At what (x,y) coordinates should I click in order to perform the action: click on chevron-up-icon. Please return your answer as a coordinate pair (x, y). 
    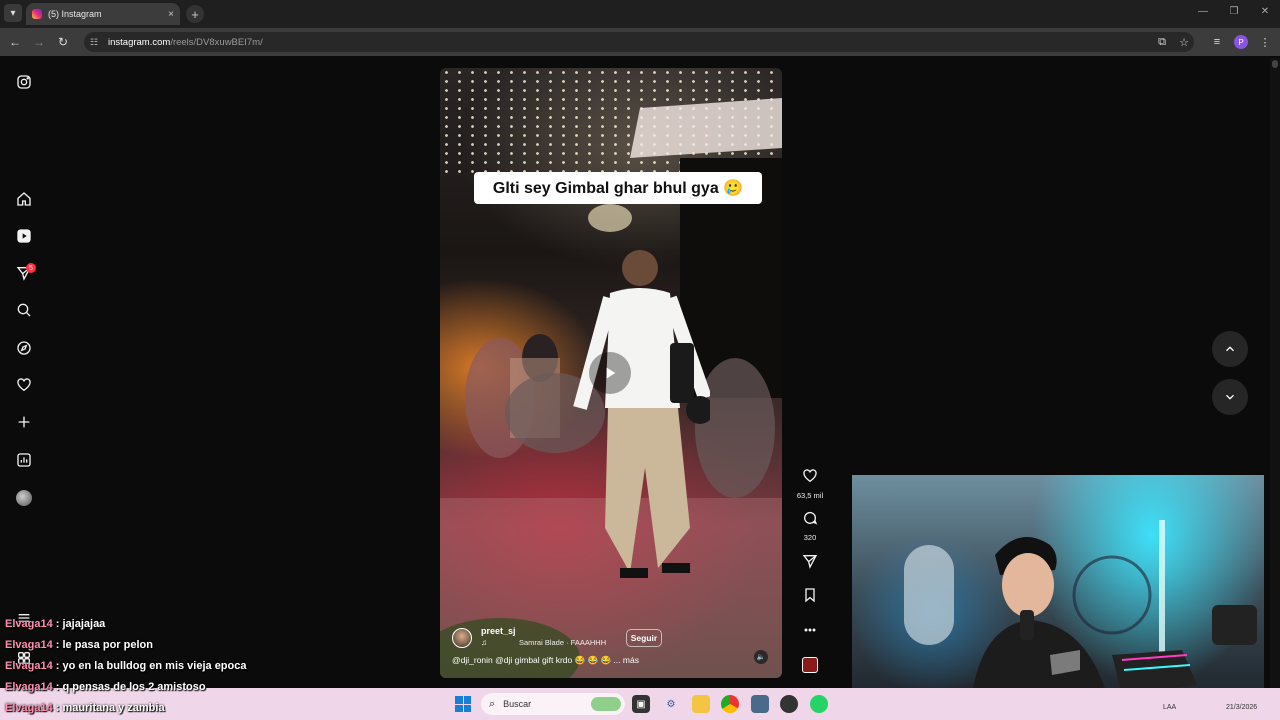
    Looking at the image, I should click on (1230, 349).